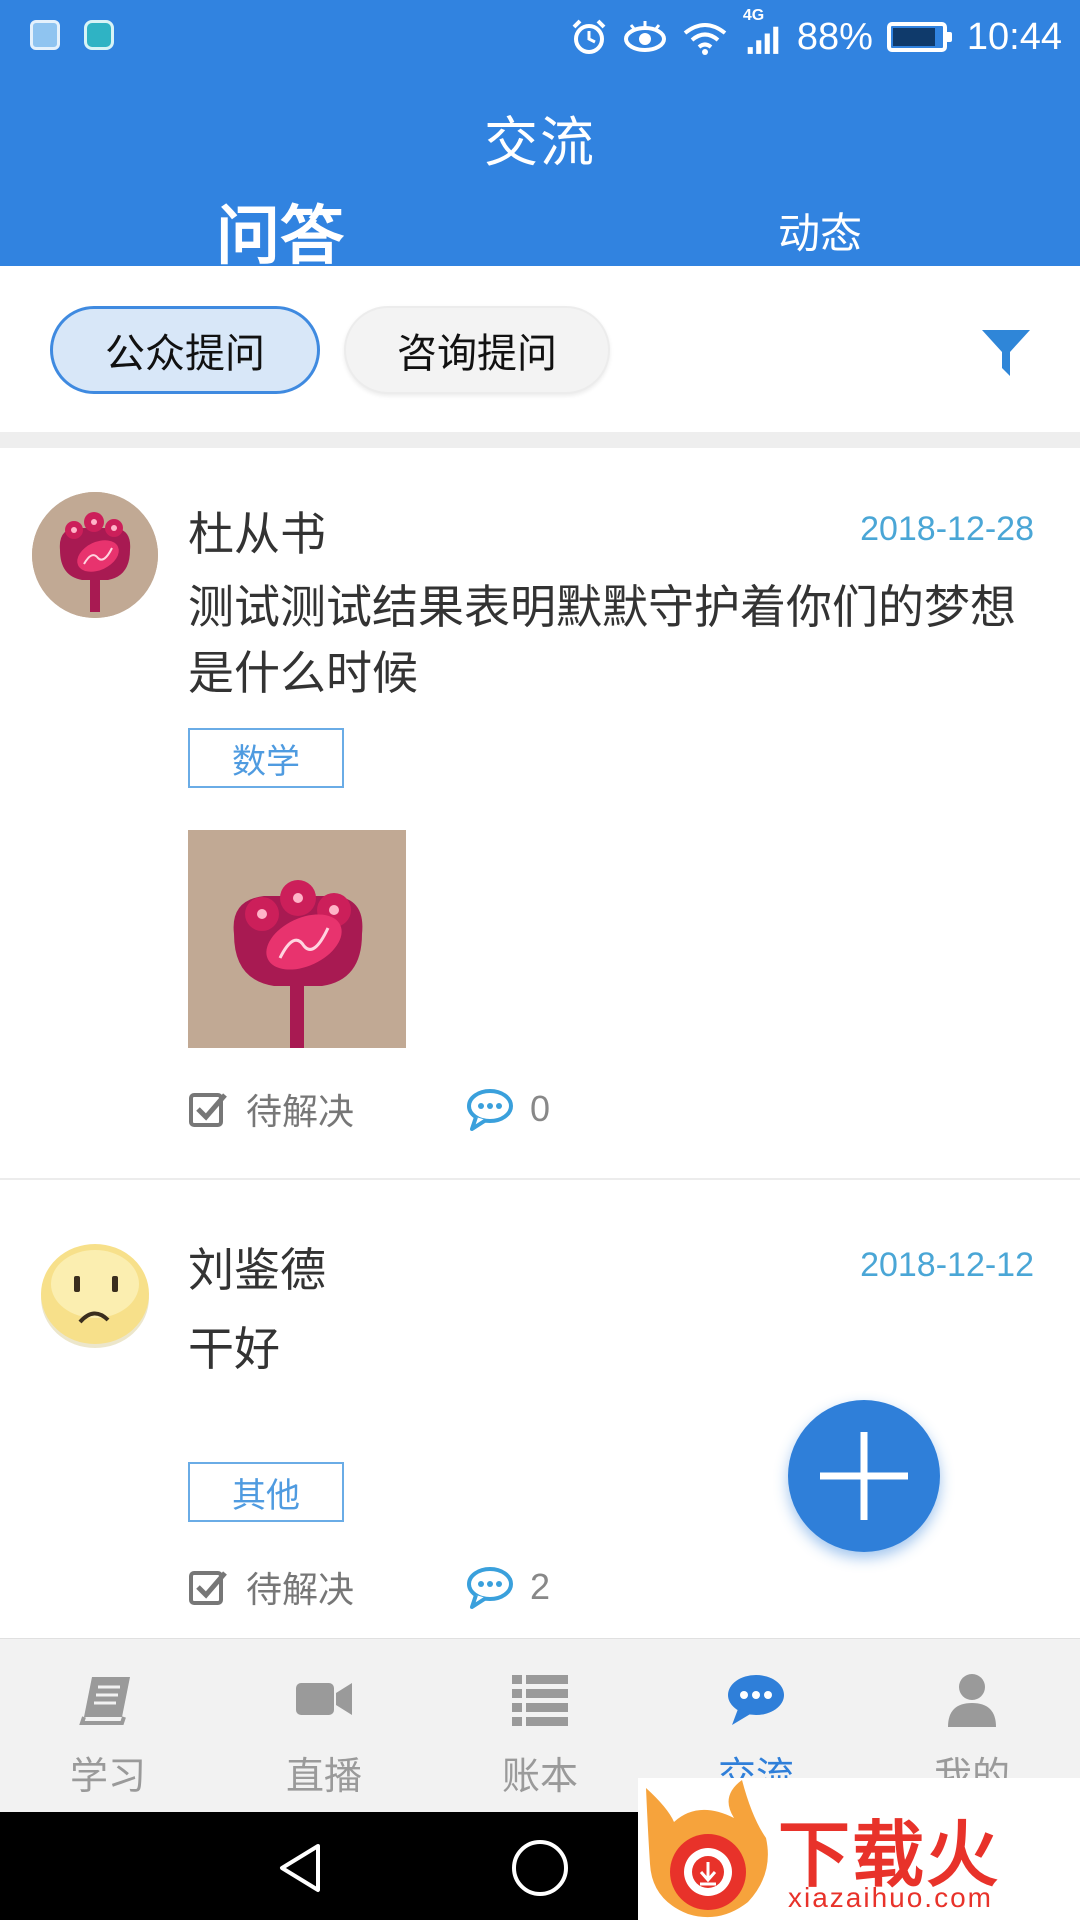  Describe the element at coordinates (540, 1700) in the screenshot. I see `list-icon` at that location.